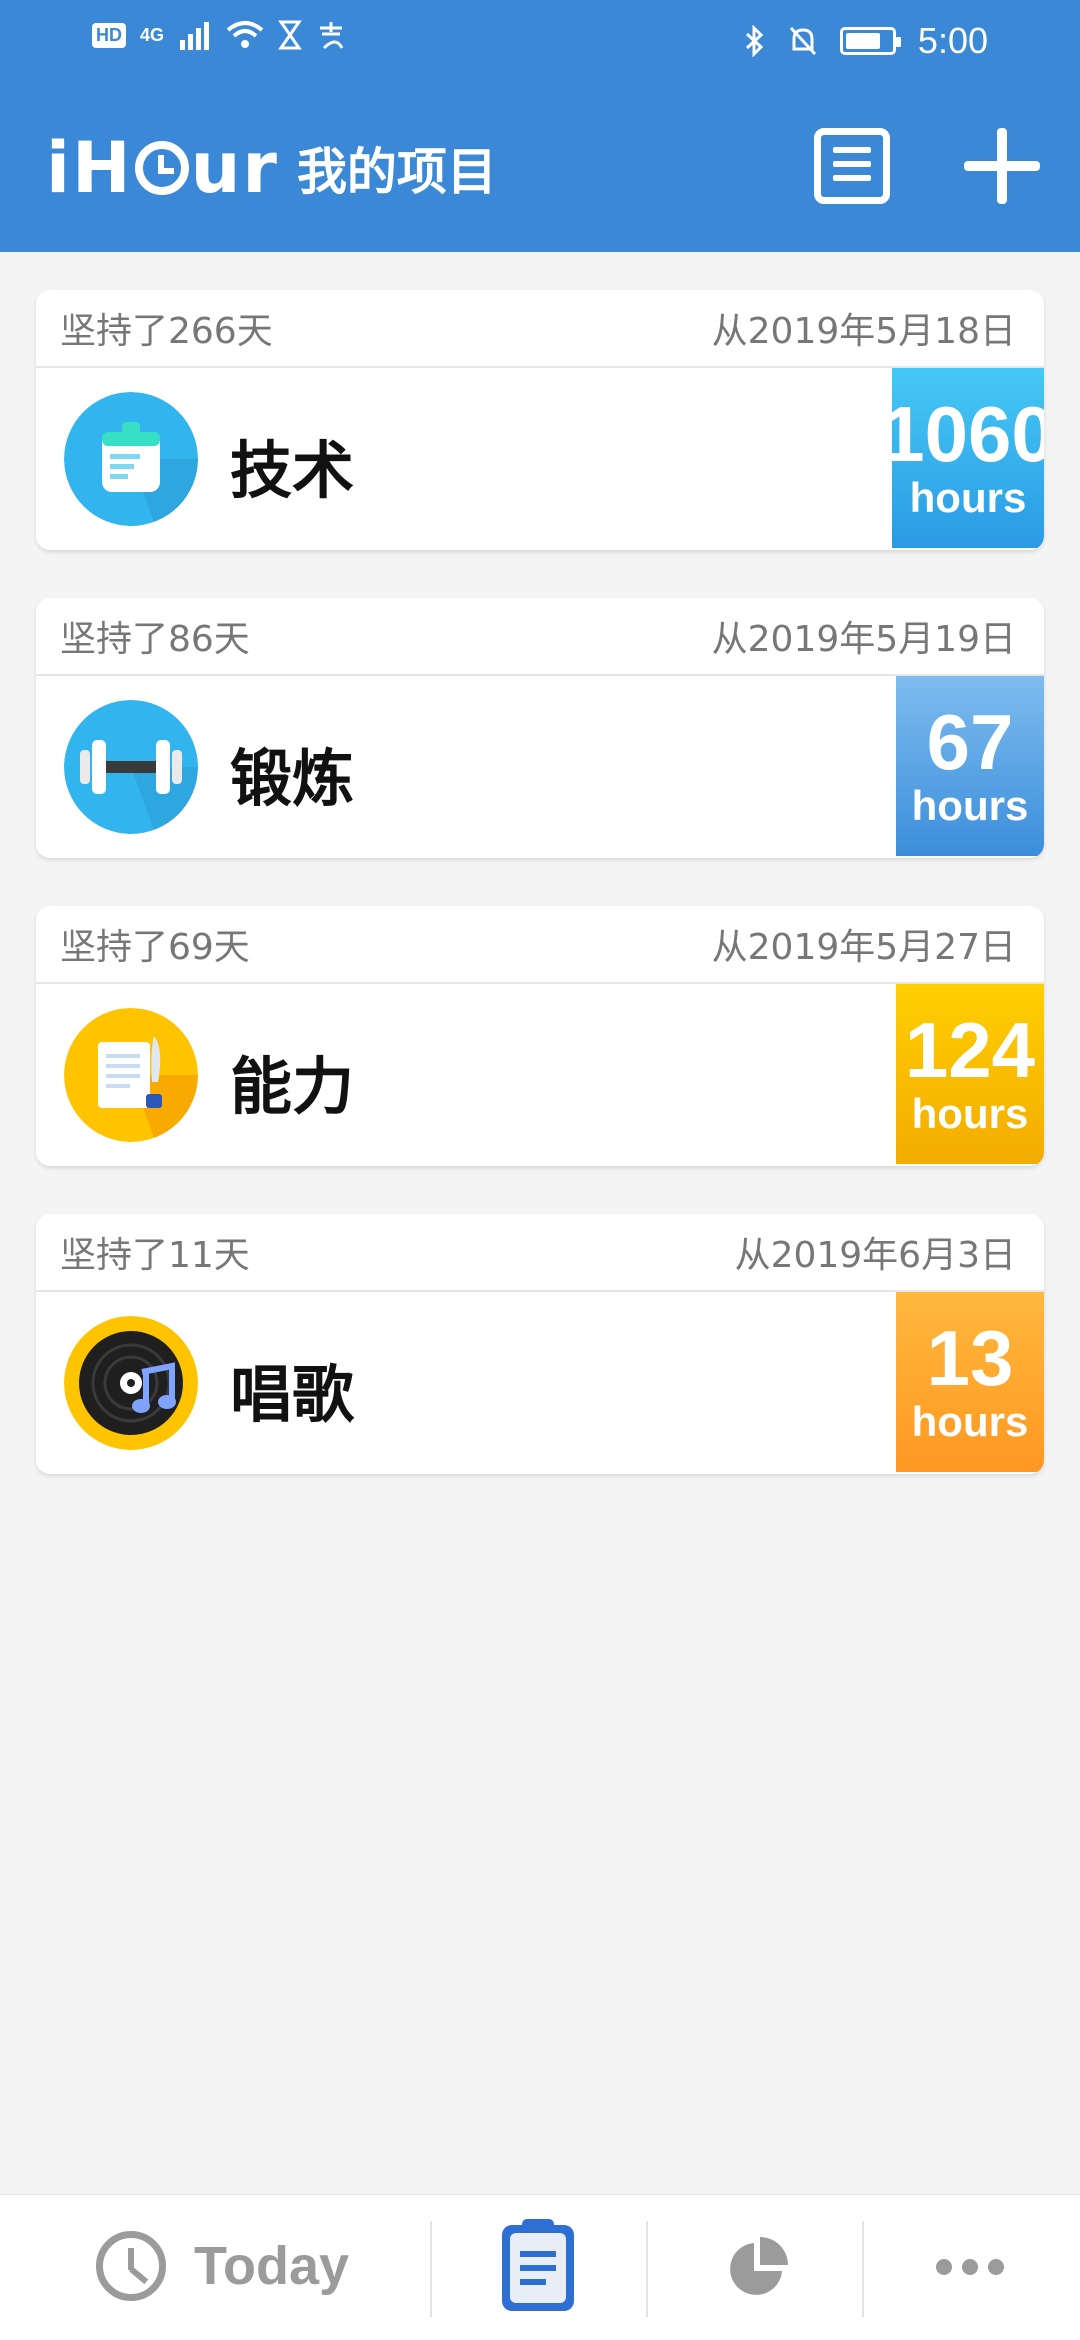  Describe the element at coordinates (332, 36) in the screenshot. I see `payment-icon` at that location.